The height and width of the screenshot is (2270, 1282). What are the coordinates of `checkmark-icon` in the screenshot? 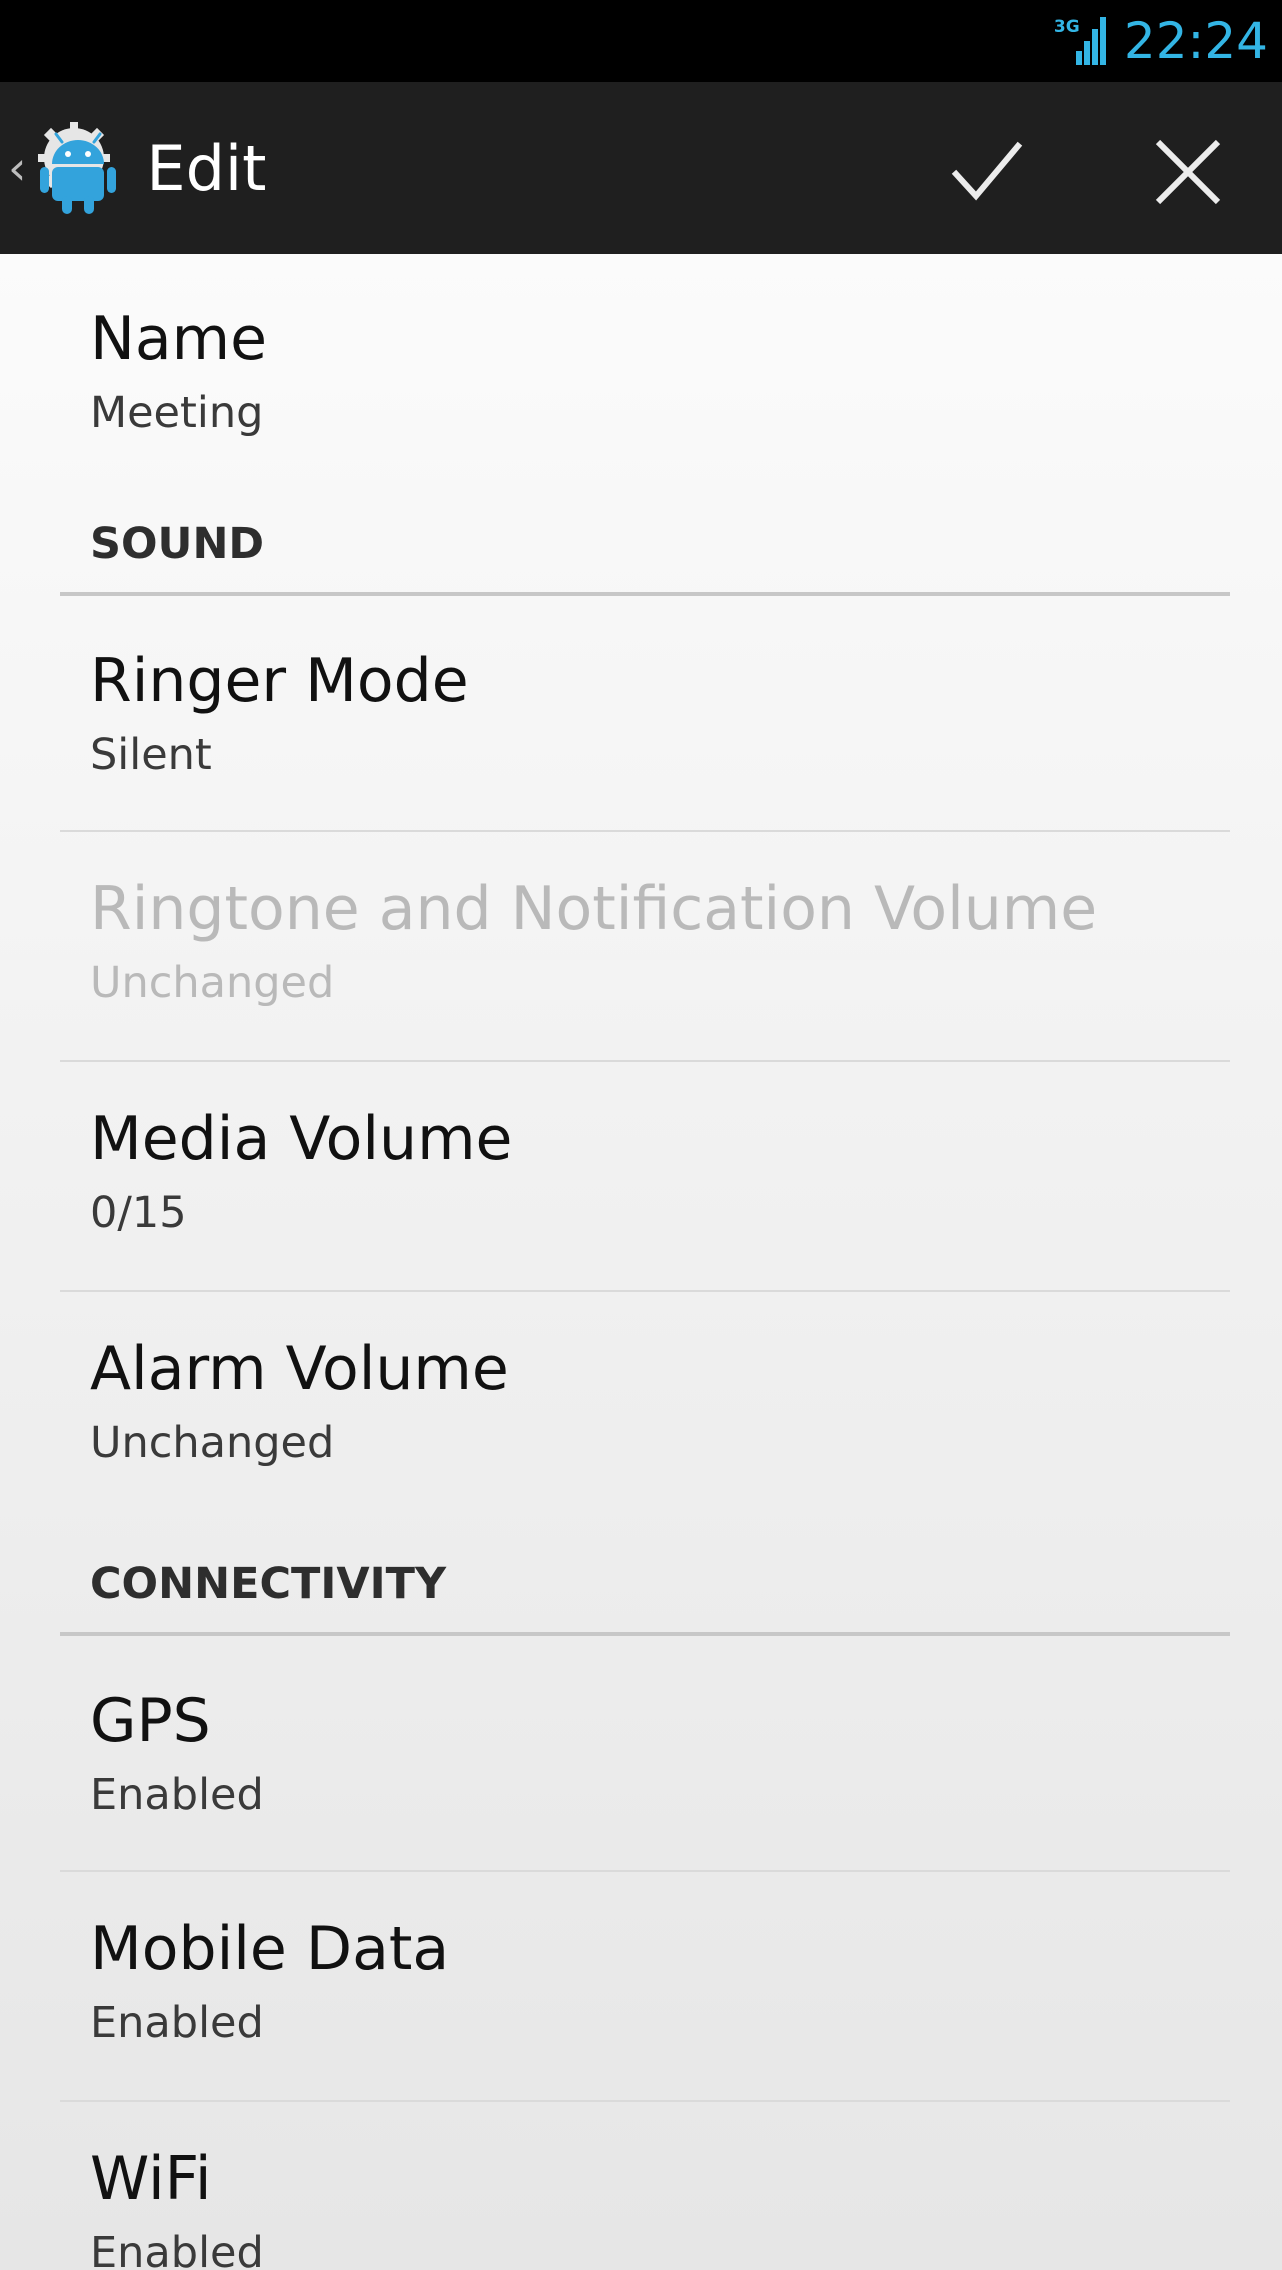 It's located at (987, 171).